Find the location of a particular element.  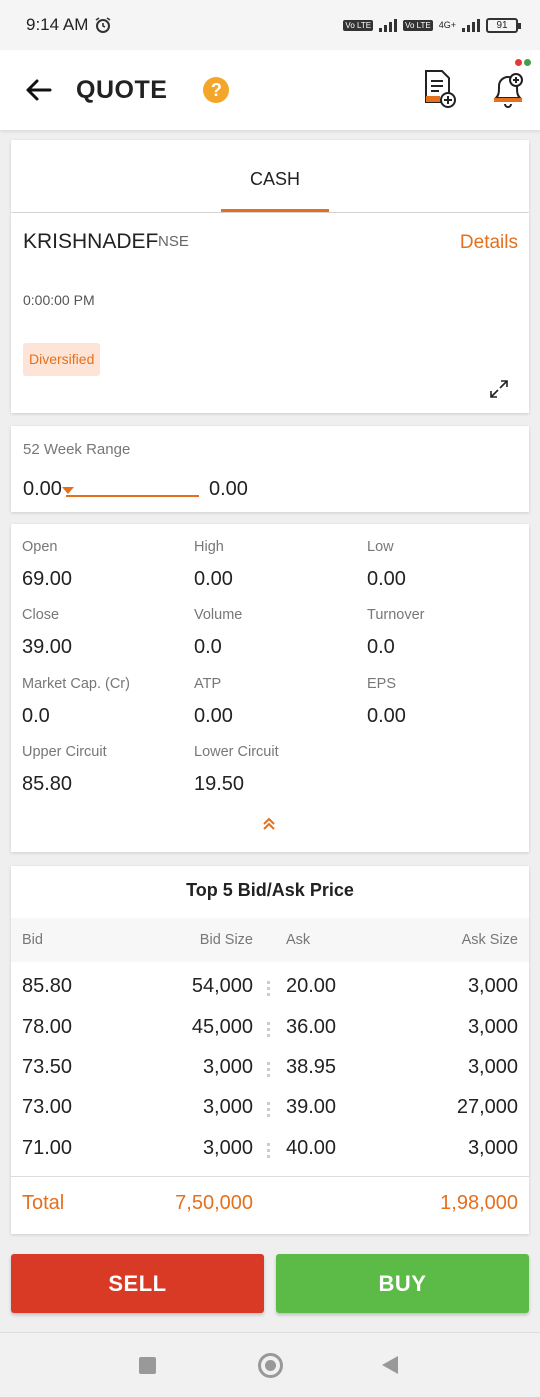

stat-lower-circuit: Lower Circuit 19.50 is located at coordinates (274, 770).